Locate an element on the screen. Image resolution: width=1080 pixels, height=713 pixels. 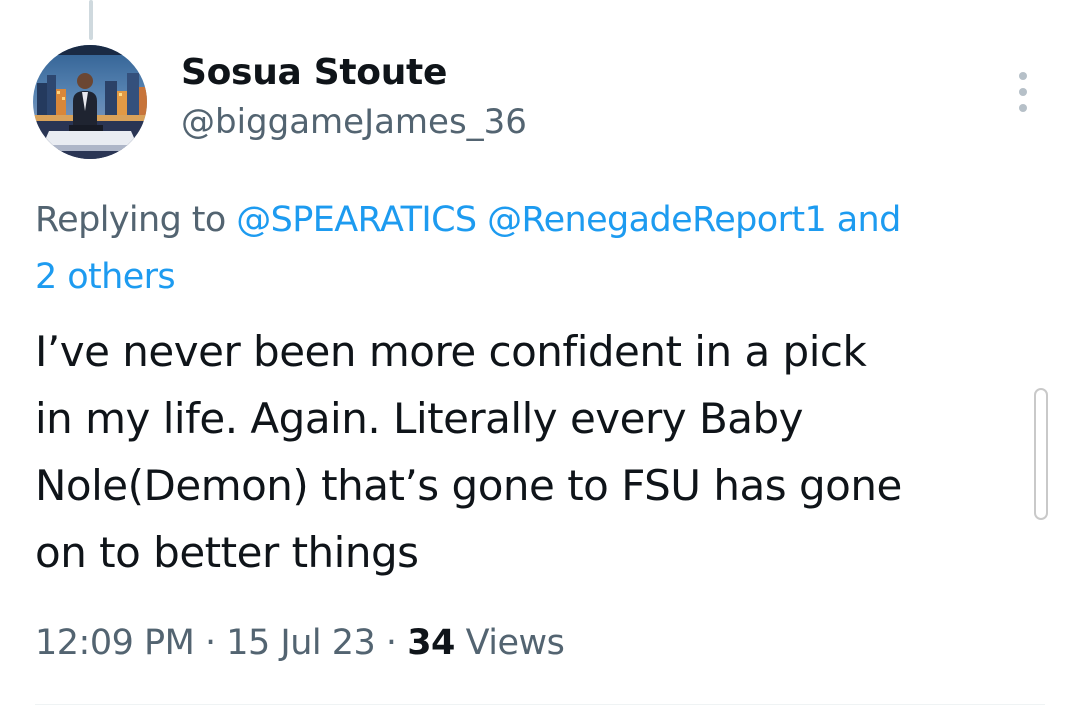
tweet-date: 15 Jul 23 is located at coordinates (301, 643).